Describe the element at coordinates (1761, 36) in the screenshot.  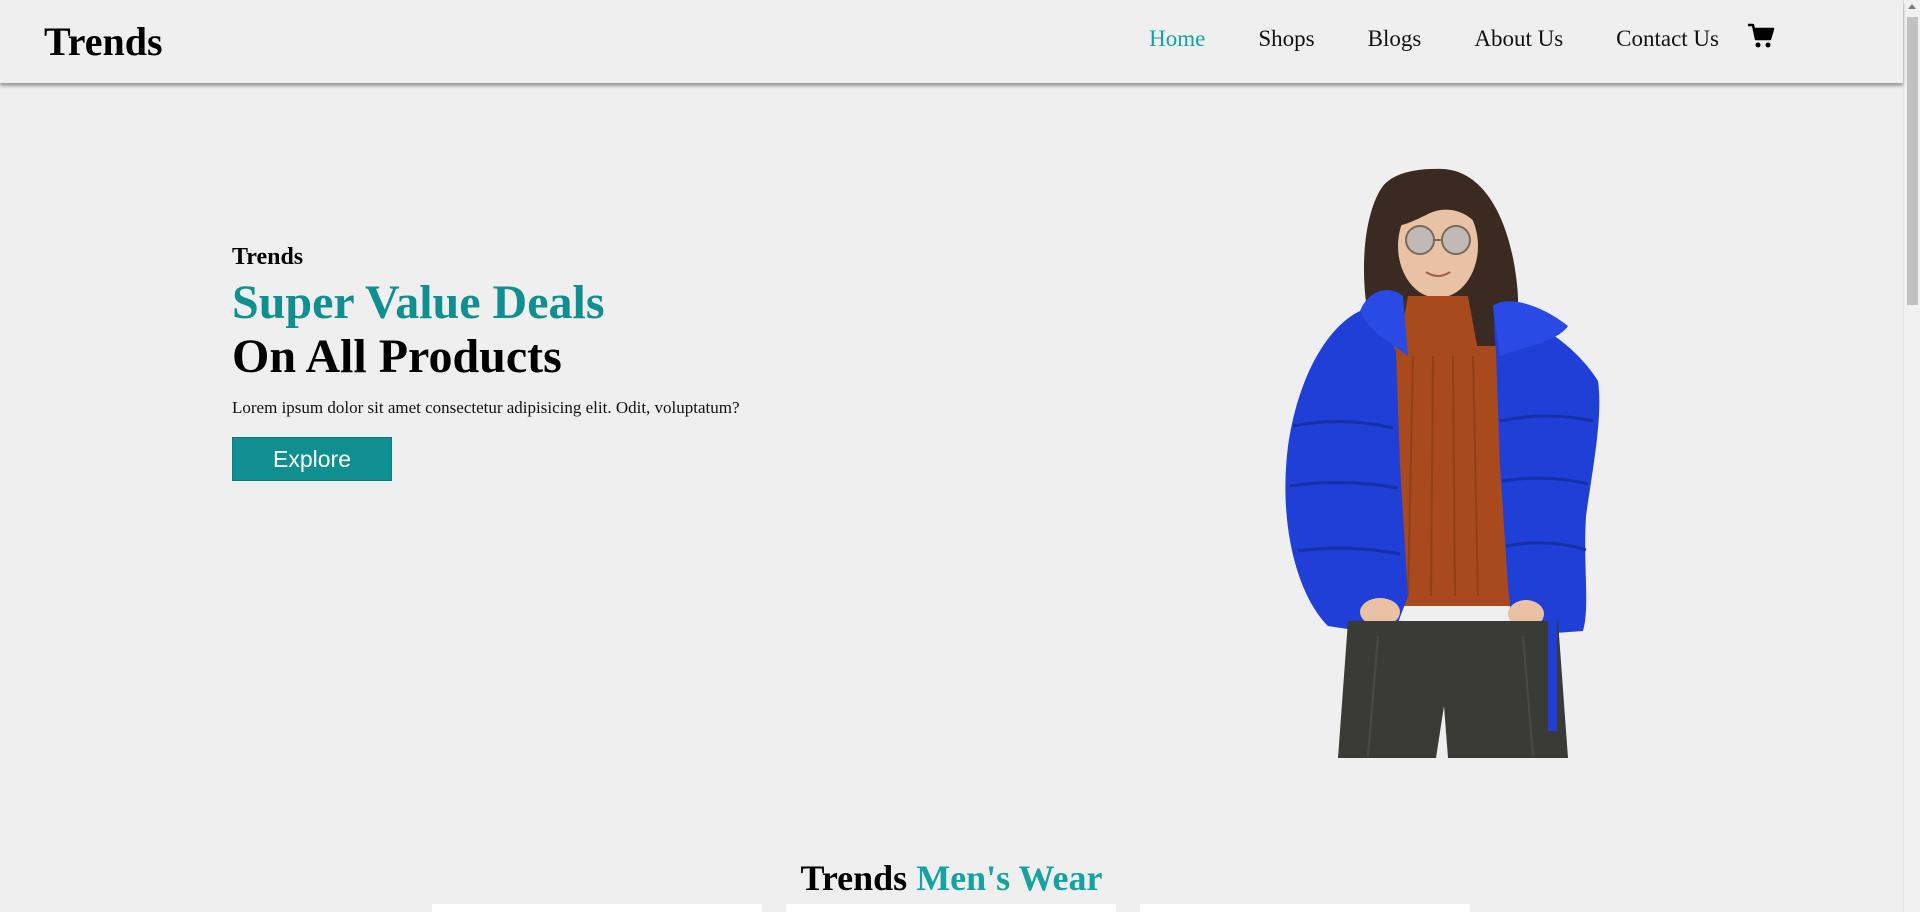
I see `shopping-cart-icon` at that location.